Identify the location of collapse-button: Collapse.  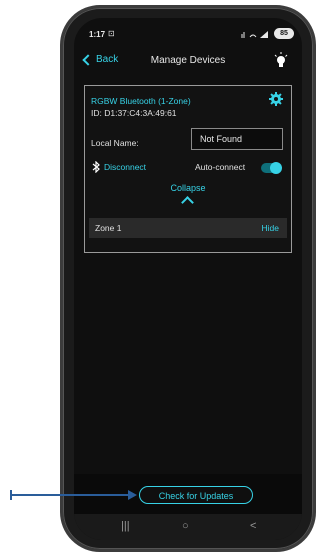
(188, 188).